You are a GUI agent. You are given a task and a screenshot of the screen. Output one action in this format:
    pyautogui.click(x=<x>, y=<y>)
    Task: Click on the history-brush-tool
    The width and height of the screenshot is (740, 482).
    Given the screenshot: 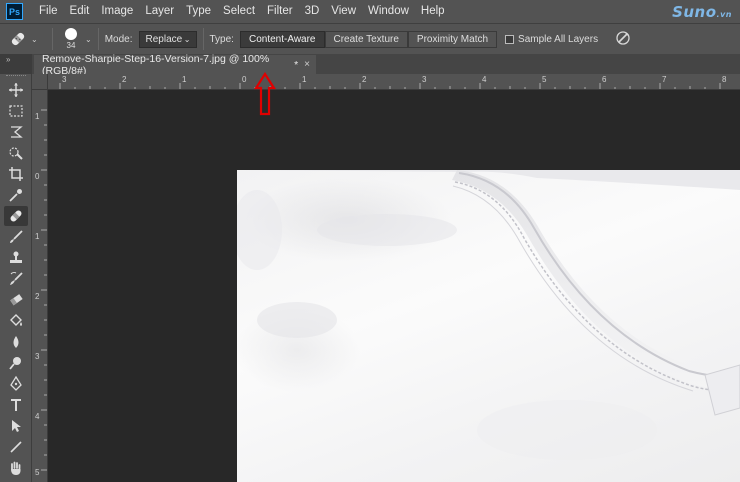 What is the action you would take?
    pyautogui.click(x=16, y=279)
    